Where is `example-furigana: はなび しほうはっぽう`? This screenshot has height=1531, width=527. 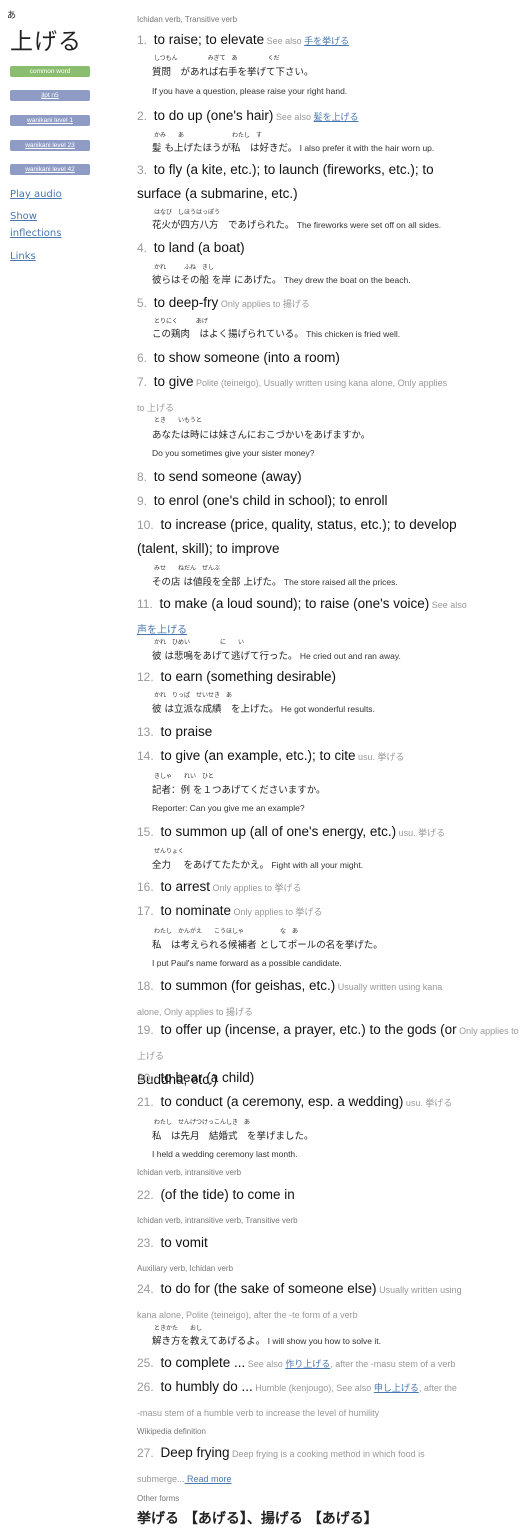
example-furigana: はなび しほうはっぽう is located at coordinates (187, 212).